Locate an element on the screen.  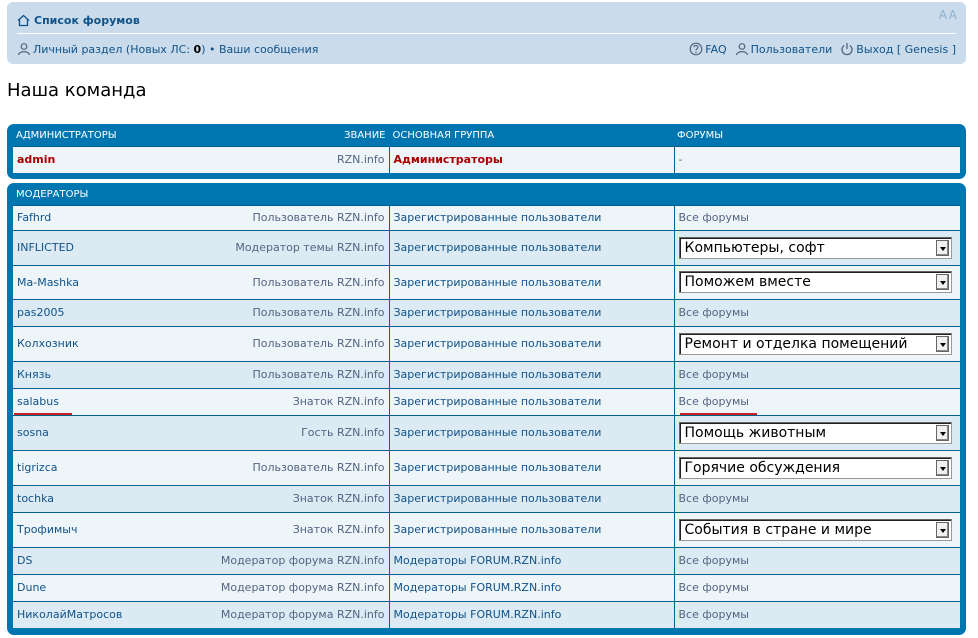
forum-select-value: Помощь животным is located at coordinates (755, 432).